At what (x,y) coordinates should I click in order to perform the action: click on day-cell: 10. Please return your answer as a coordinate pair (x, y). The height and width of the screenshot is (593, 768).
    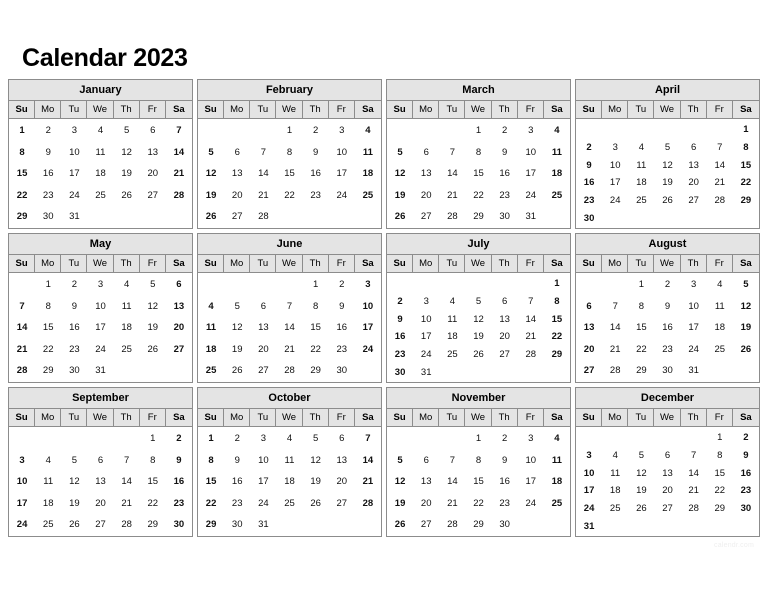
    Looking at the image, I should click on (100, 307).